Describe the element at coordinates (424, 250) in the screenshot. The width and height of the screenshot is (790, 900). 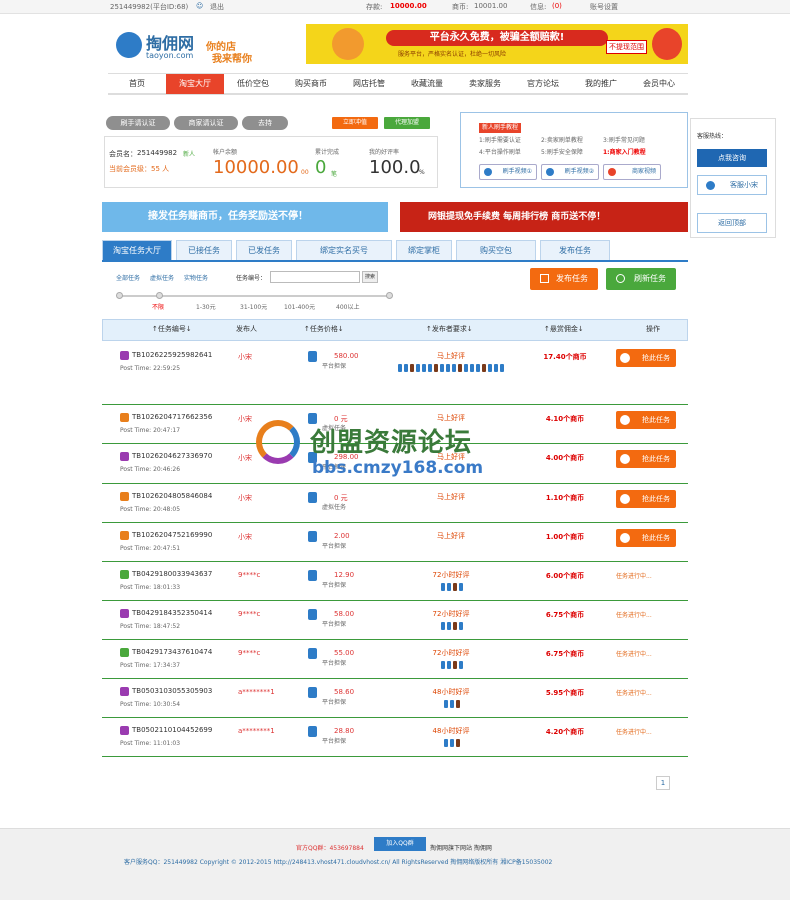
I see `tab-bind-shop: 绑定掌柜` at that location.